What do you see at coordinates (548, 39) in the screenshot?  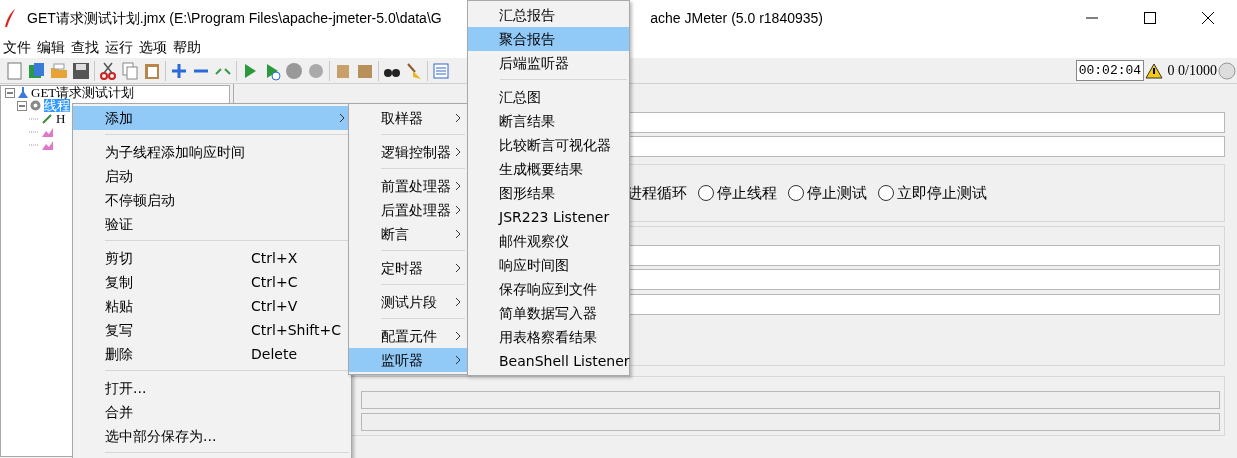 I see `menu-item: 聚合报告` at bounding box center [548, 39].